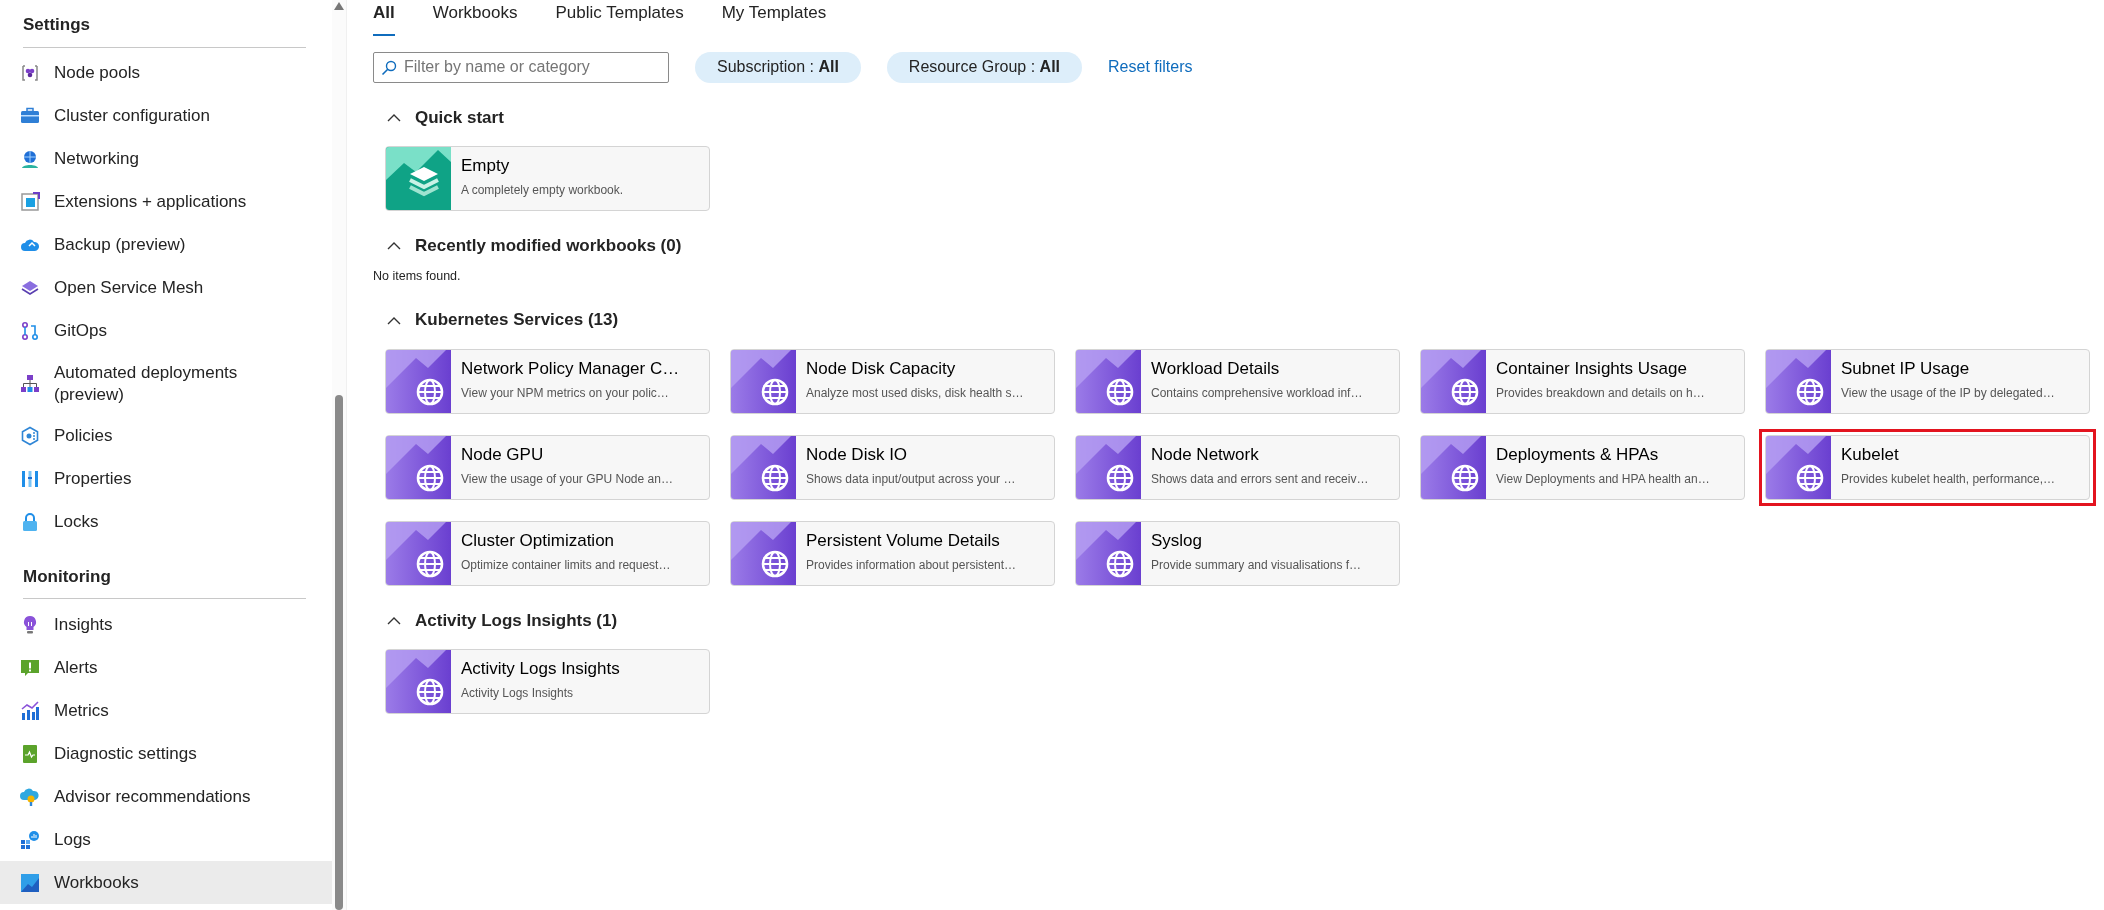 The width and height of the screenshot is (2104, 910). Describe the element at coordinates (166, 383) in the screenshot. I see `sidebar-item: Automated deployments (preview)` at that location.